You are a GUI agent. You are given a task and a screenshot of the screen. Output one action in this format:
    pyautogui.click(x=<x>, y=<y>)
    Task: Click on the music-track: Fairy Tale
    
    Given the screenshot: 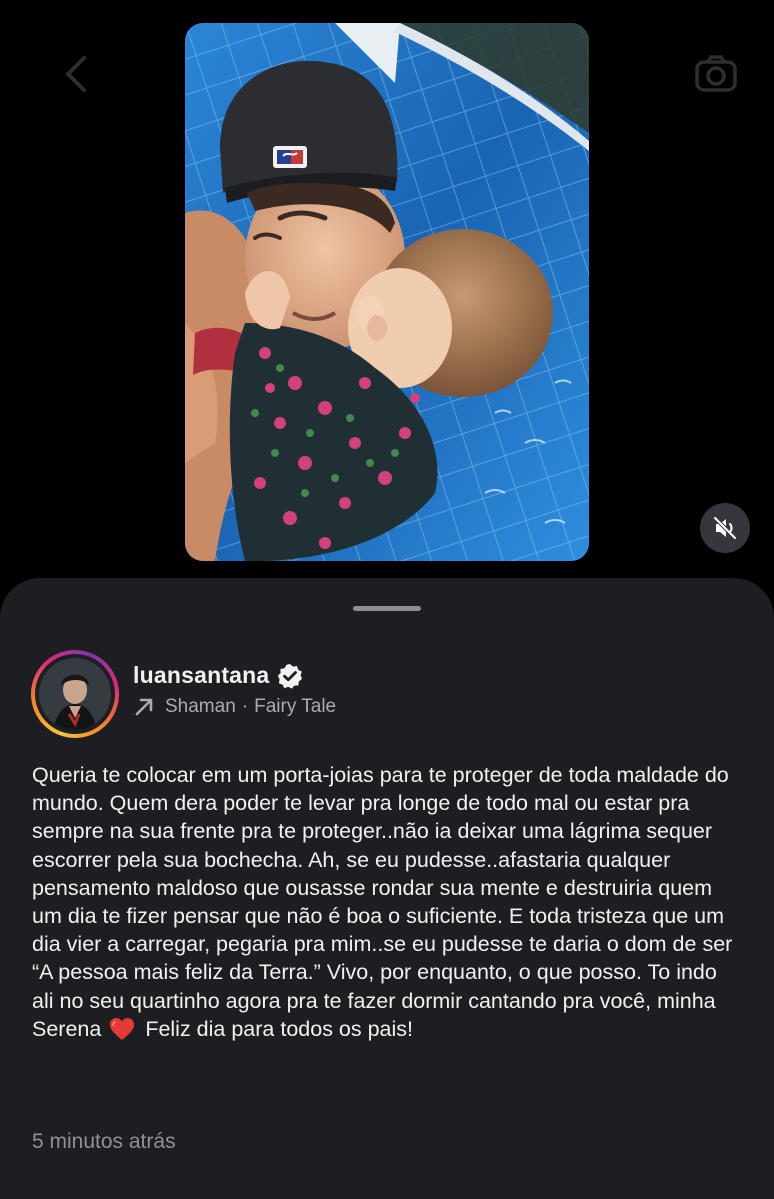 What is the action you would take?
    pyautogui.click(x=295, y=706)
    